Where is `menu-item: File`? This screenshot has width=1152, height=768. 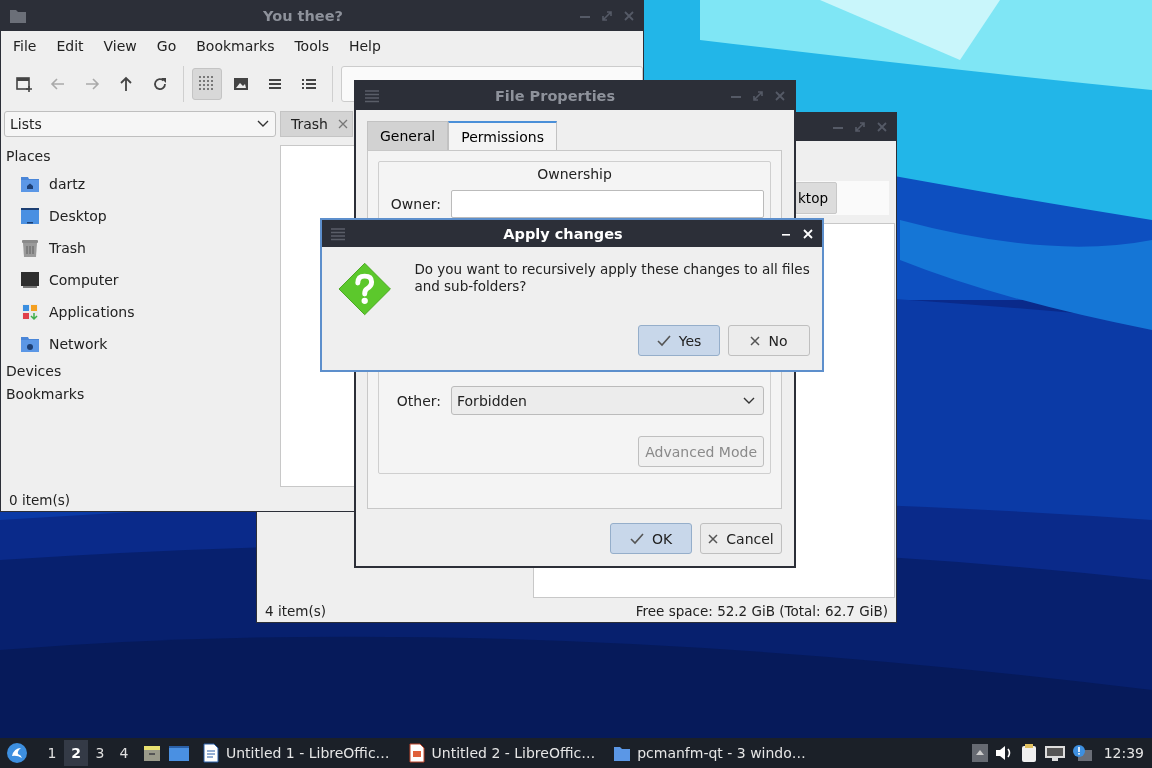 menu-item: File is located at coordinates (25, 46).